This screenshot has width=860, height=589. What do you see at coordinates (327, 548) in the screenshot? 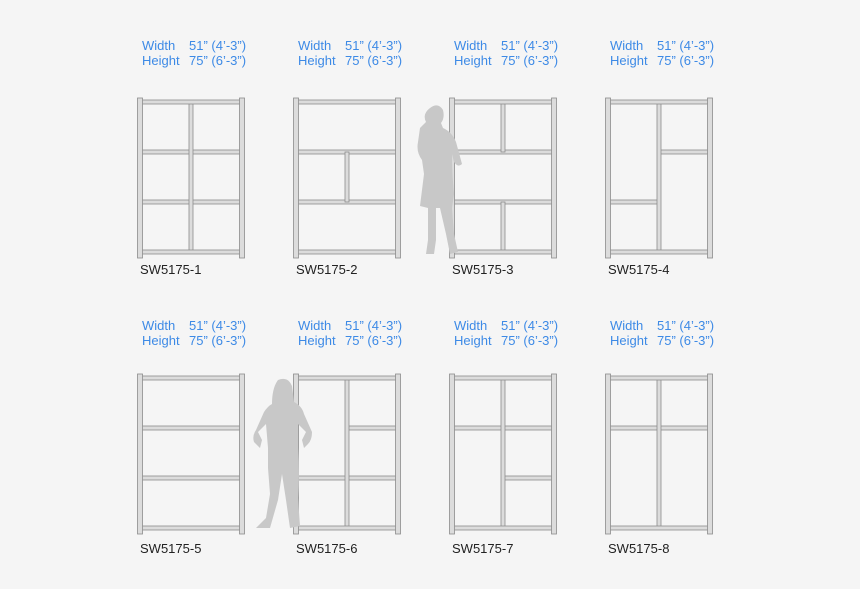
I see `panel-code: SW5175-6` at bounding box center [327, 548].